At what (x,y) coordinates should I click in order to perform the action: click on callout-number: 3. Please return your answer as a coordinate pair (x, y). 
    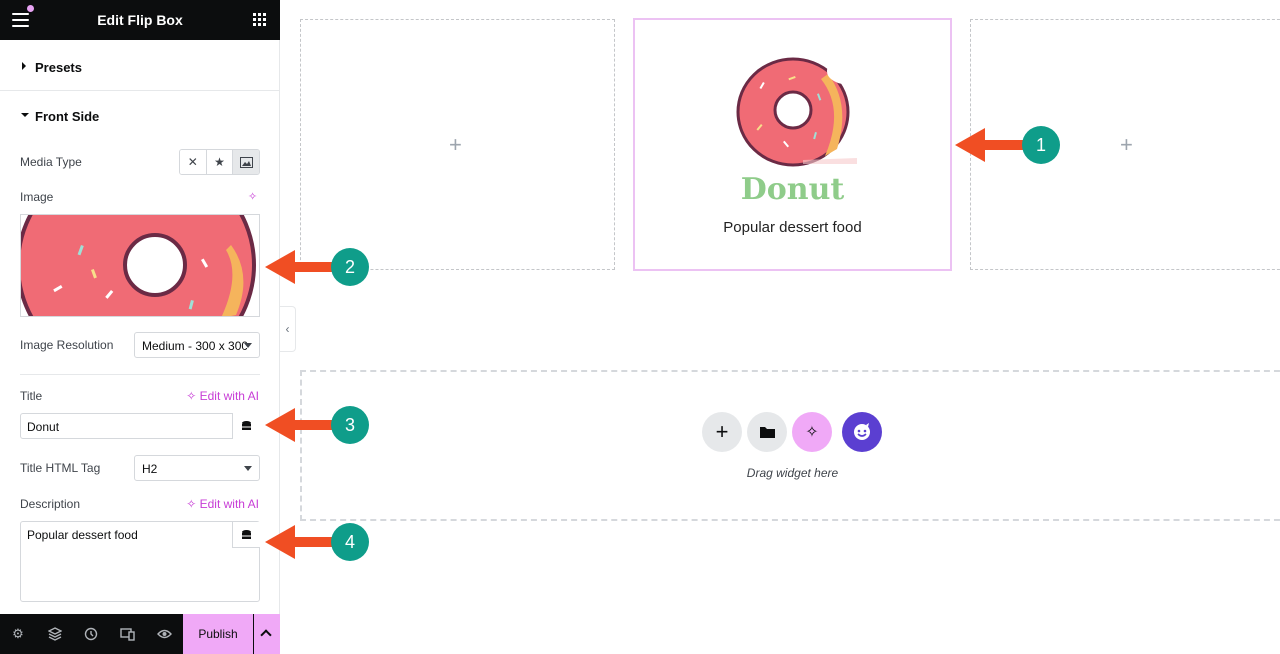
    Looking at the image, I should click on (350, 425).